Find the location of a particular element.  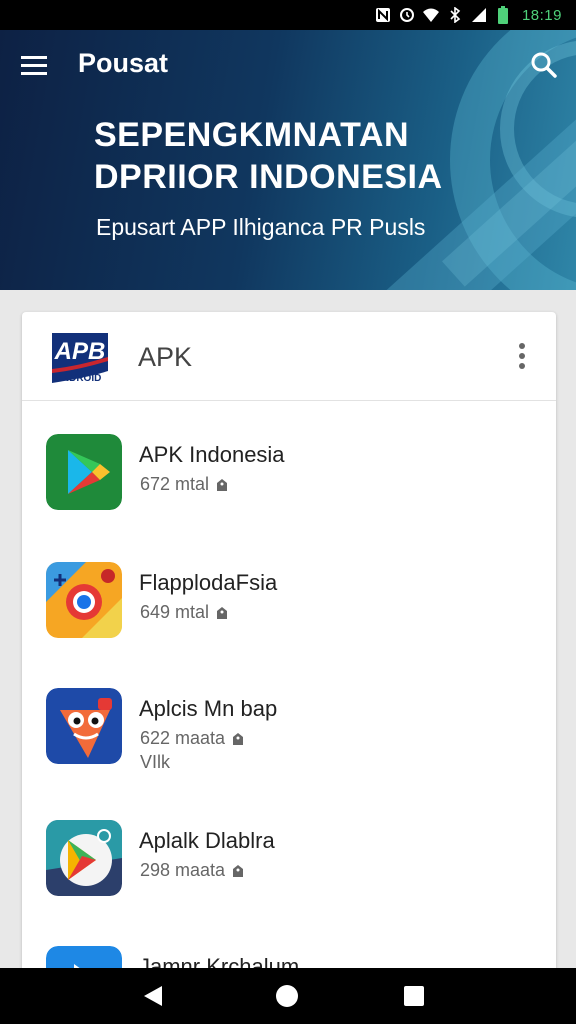

wifi-icon is located at coordinates (431, 15).